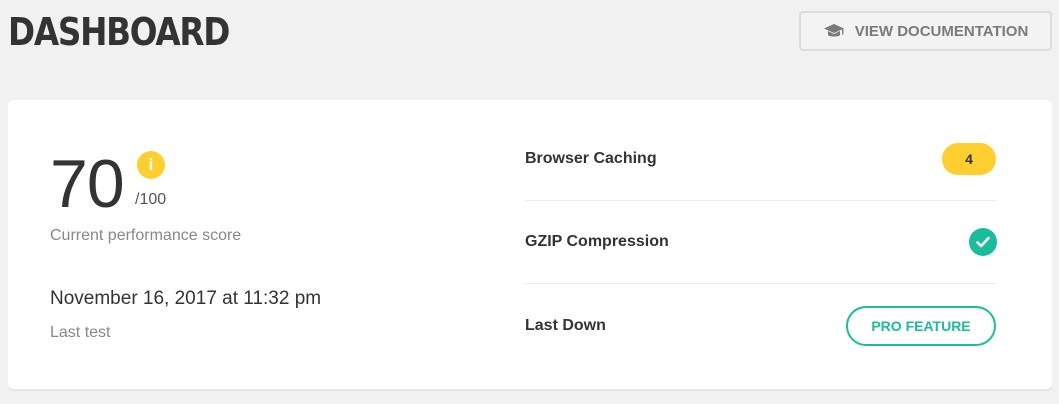  What do you see at coordinates (565, 325) in the screenshot?
I see `check-label: Last Down` at bounding box center [565, 325].